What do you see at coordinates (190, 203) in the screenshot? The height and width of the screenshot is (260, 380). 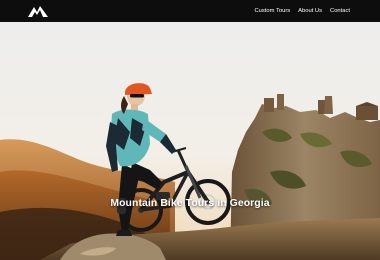 I see `hero-title: Mountain Bike Tours in Georgia` at bounding box center [190, 203].